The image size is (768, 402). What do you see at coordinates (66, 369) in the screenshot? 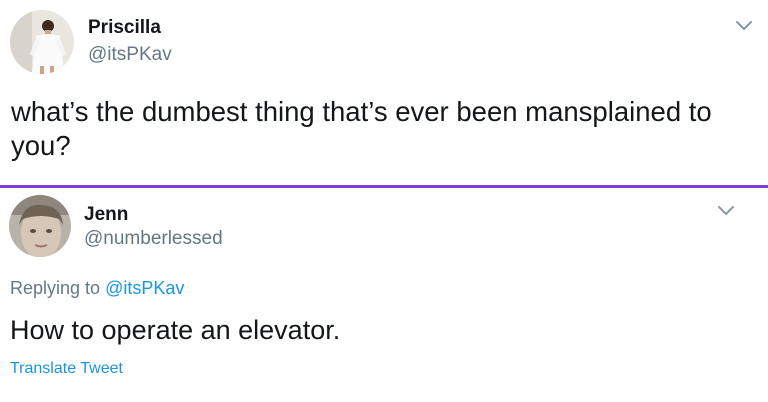
I see `translate-tweet-link: Translate Tweet` at bounding box center [66, 369].